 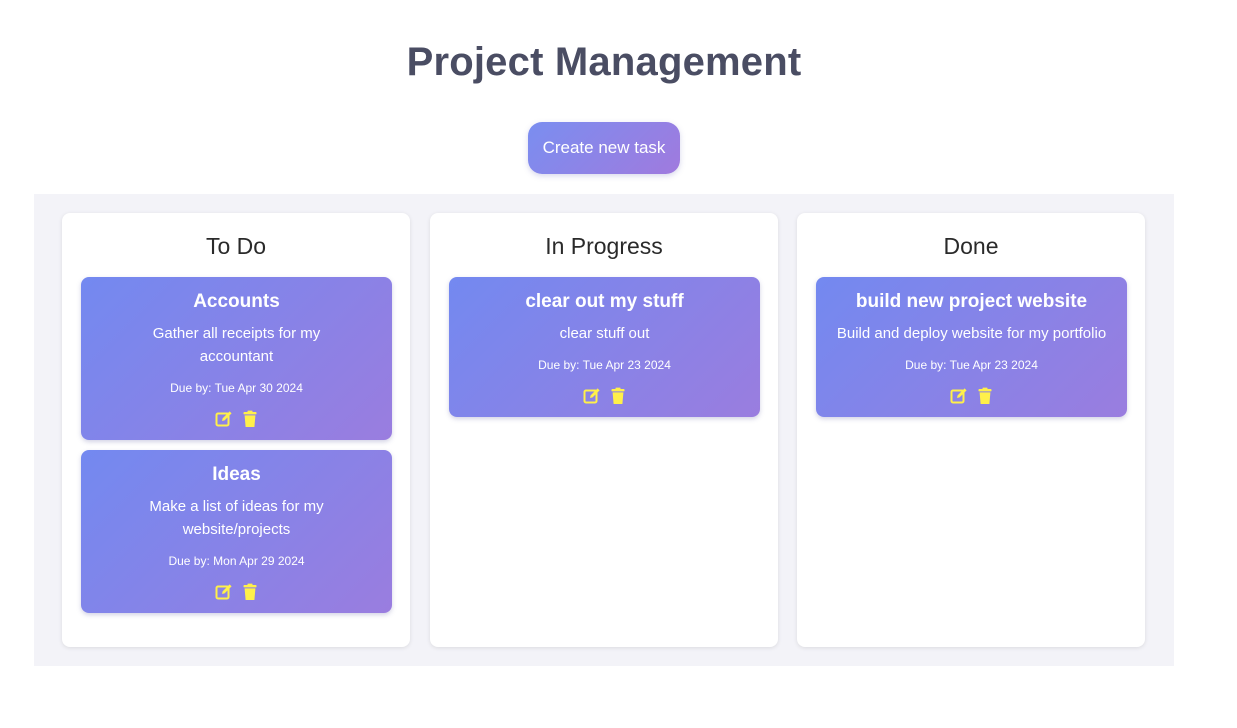 I want to click on column-title: In Progress, so click(x=604, y=246).